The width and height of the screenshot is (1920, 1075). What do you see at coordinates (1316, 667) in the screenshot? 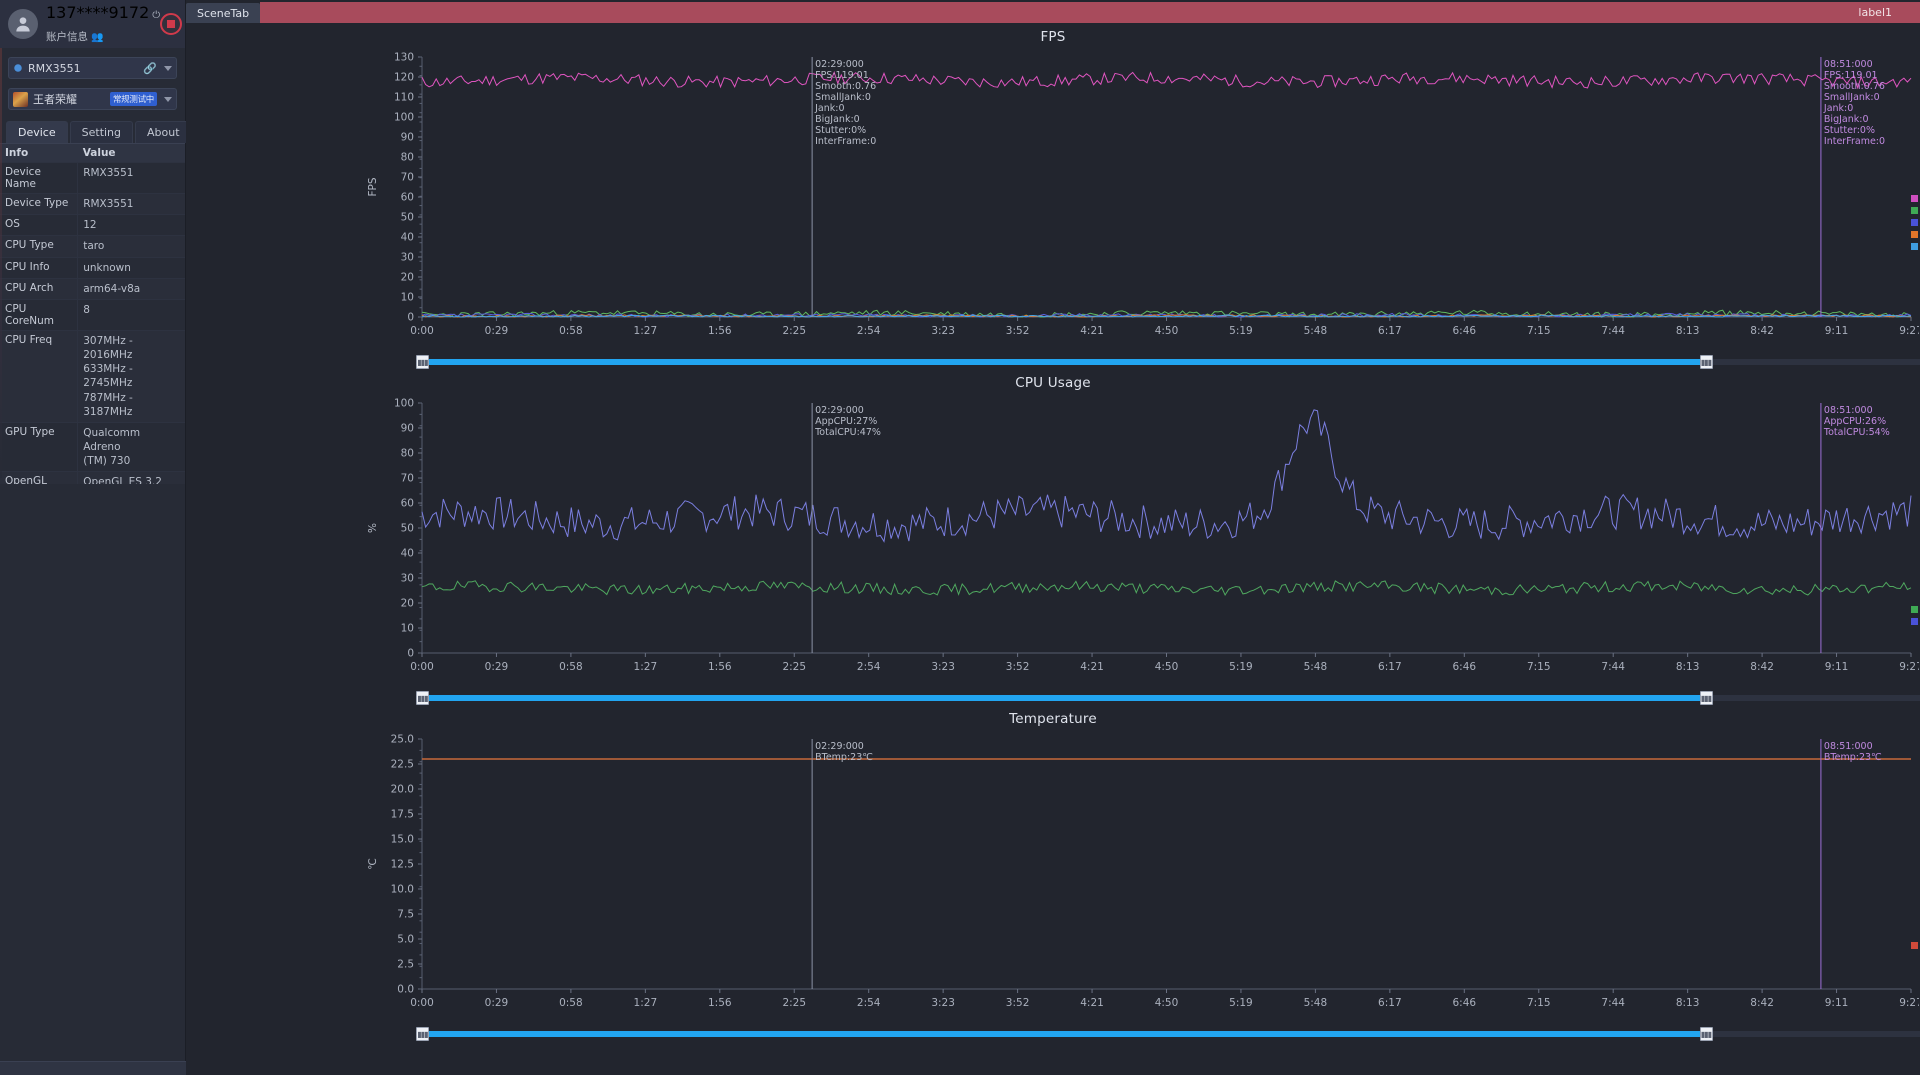
I see `svg-text: 5:48` at bounding box center [1316, 667].